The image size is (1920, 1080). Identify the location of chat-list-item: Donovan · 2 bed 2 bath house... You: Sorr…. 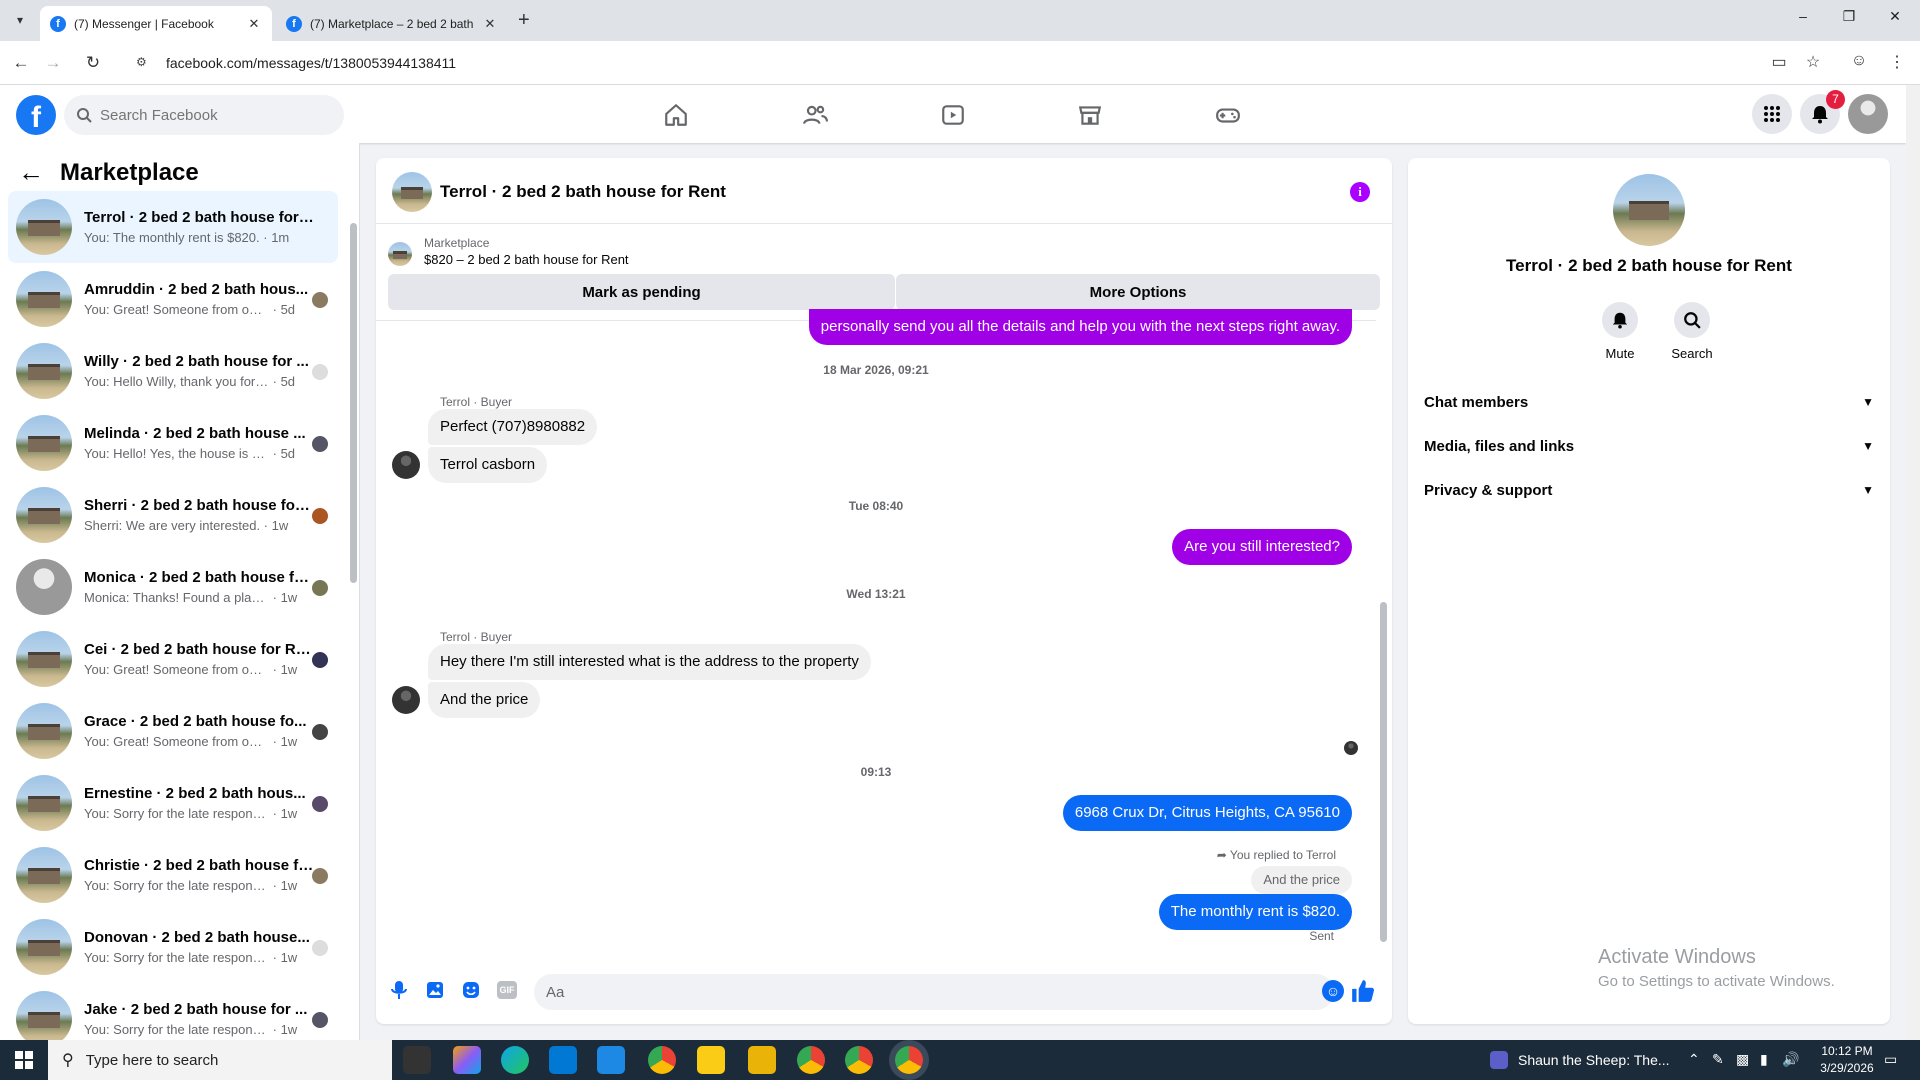
(173, 947).